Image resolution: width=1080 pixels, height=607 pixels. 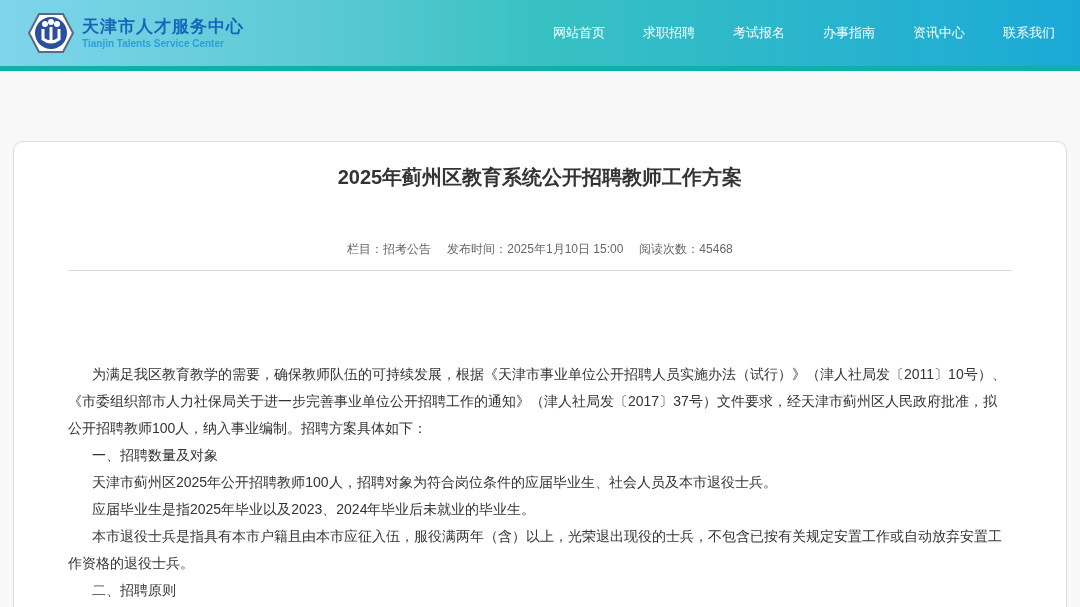 What do you see at coordinates (434, 482) in the screenshot?
I see `paragraph: 天津市蓟州区2025年公开招聘教师100人，招聘对象为符合岗位条件的应届毕业生、社会人员及本市退役士兵。` at bounding box center [434, 482].